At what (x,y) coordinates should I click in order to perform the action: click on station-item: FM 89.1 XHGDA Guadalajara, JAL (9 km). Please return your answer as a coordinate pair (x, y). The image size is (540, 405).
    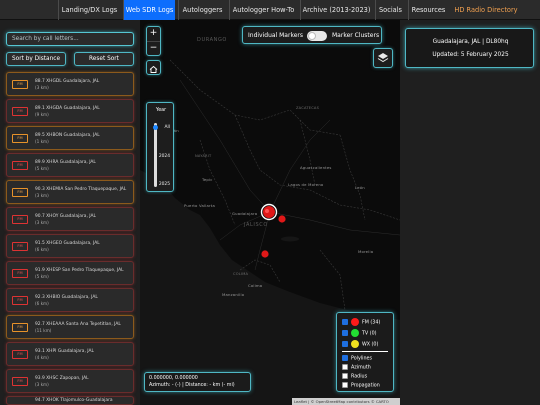
    Looking at the image, I should click on (70, 111).